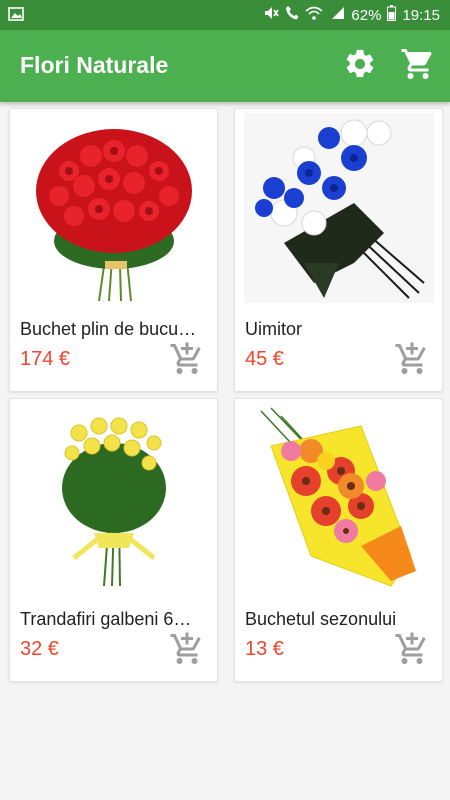  What do you see at coordinates (225, 66) in the screenshot?
I see `app-bar: Flori Naturale` at bounding box center [225, 66].